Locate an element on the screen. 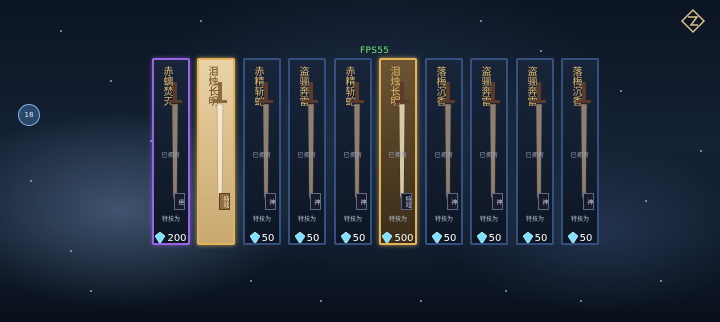 The image size is (720, 322). sword-card: 泪烛长明 特戏 is located at coordinates (216, 151).